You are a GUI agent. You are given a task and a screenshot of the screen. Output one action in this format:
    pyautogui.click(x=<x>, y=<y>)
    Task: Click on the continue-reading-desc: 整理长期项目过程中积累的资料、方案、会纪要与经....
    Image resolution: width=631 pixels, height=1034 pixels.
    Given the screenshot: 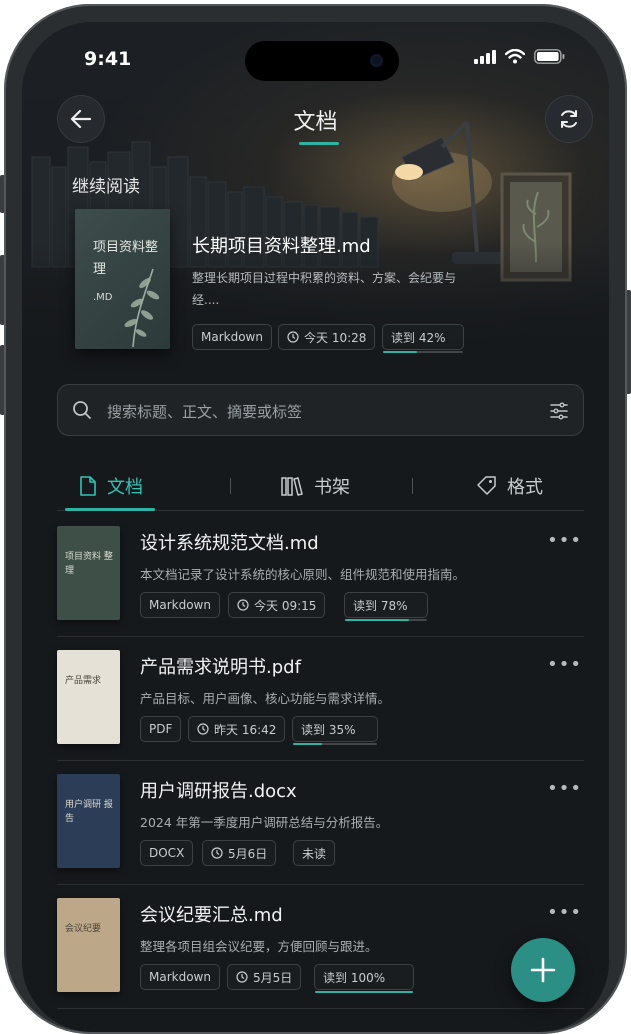 What is the action you would take?
    pyautogui.click(x=324, y=289)
    